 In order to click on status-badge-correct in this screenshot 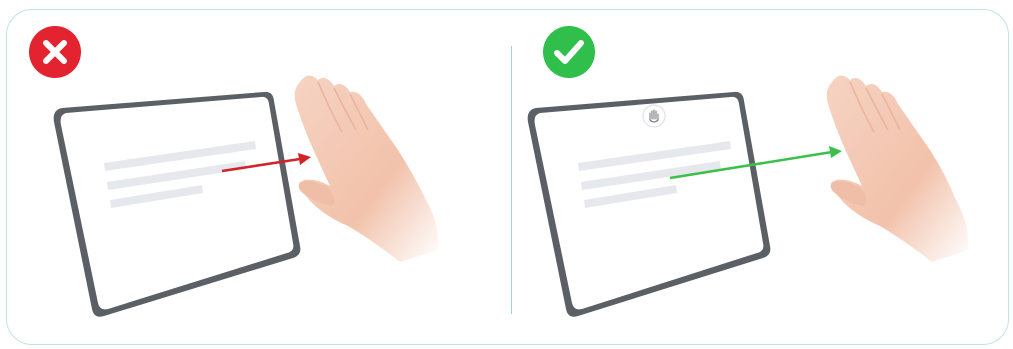, I will do `click(569, 52)`.